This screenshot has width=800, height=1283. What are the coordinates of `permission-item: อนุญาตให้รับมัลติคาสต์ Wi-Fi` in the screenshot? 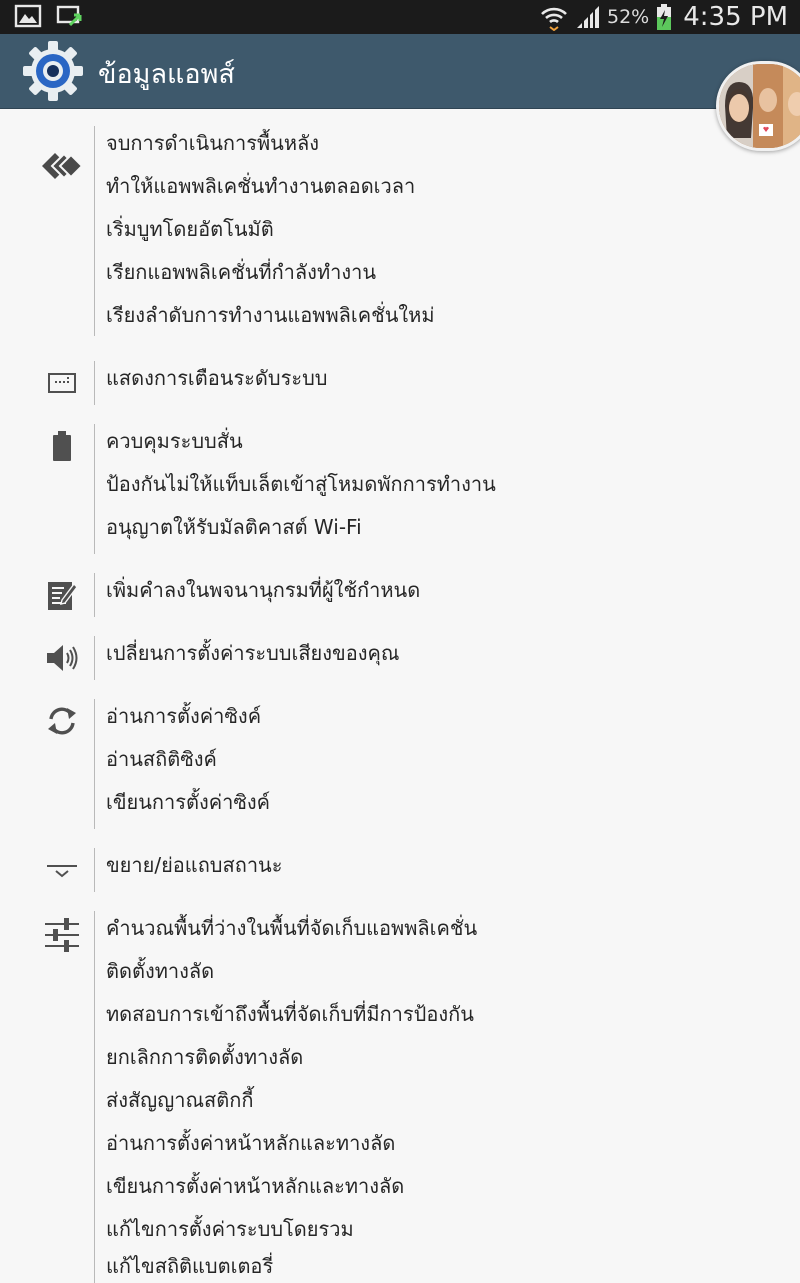 It's located at (234, 527).